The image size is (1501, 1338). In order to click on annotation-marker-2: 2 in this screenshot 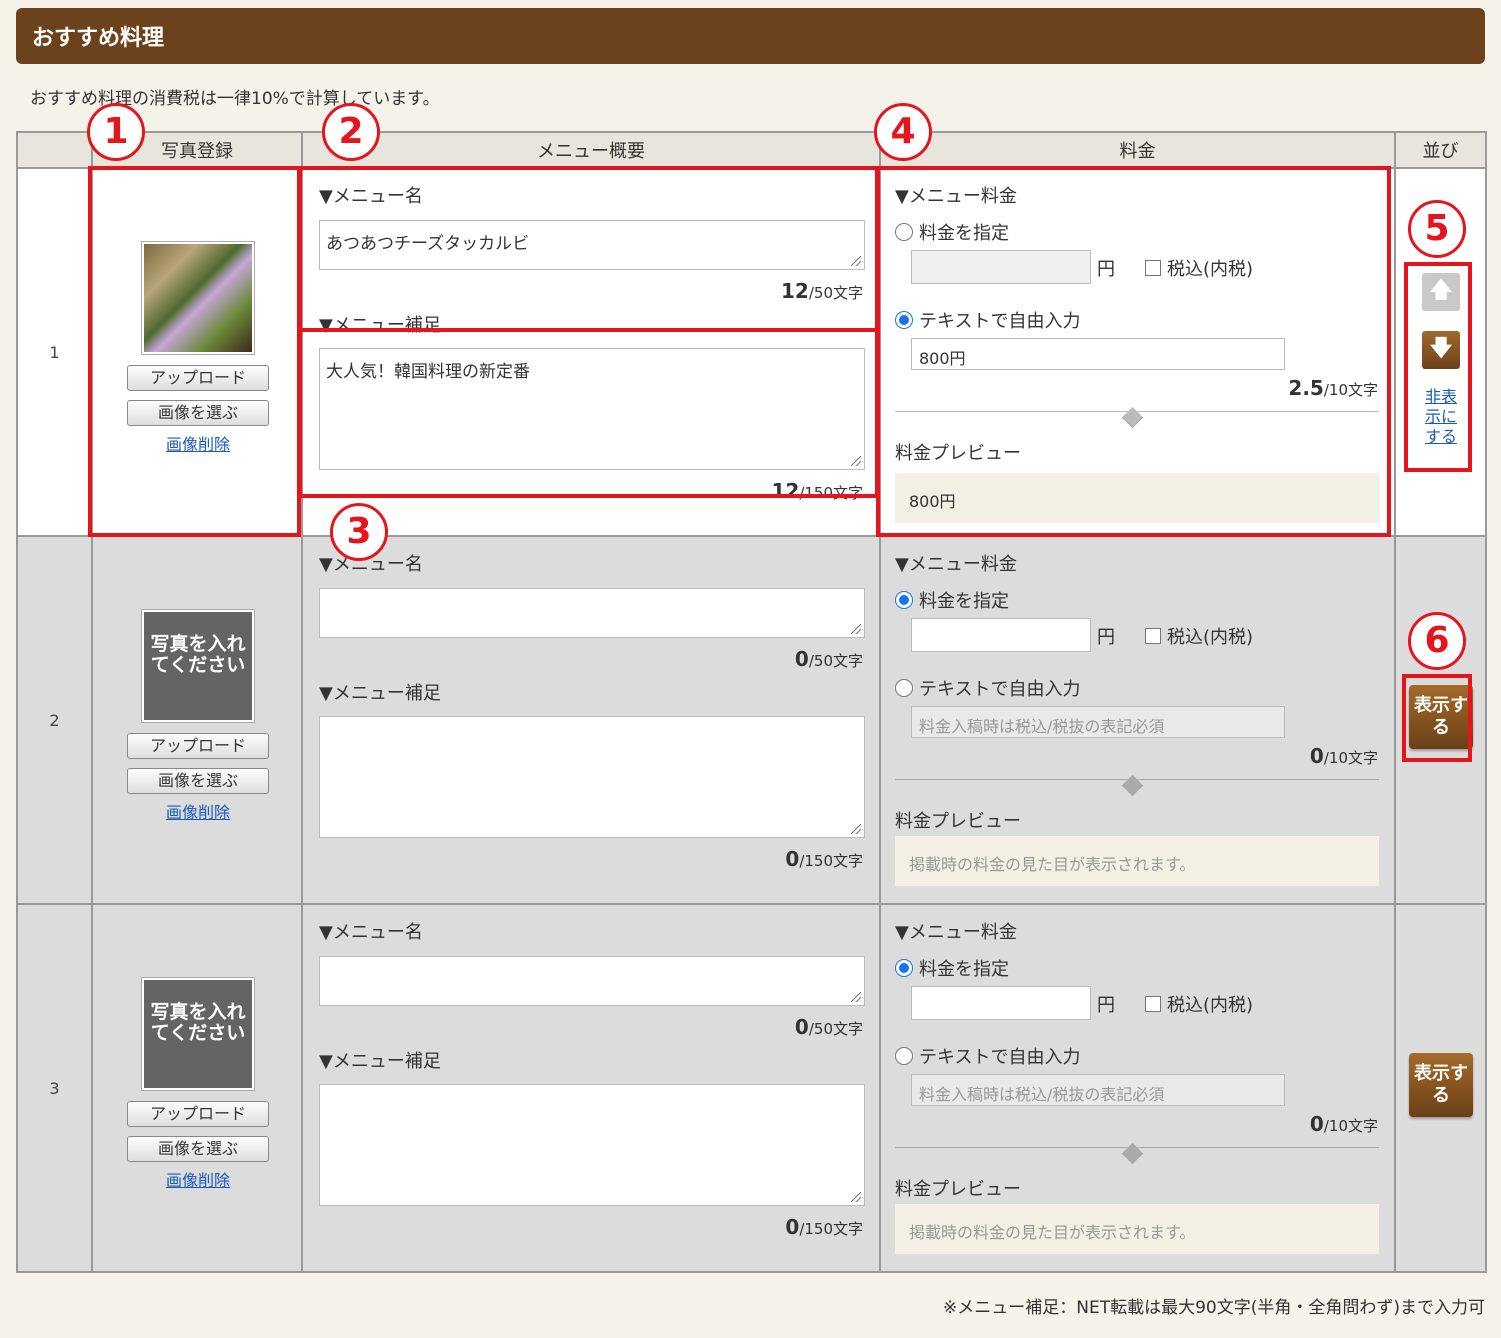, I will do `click(351, 132)`.